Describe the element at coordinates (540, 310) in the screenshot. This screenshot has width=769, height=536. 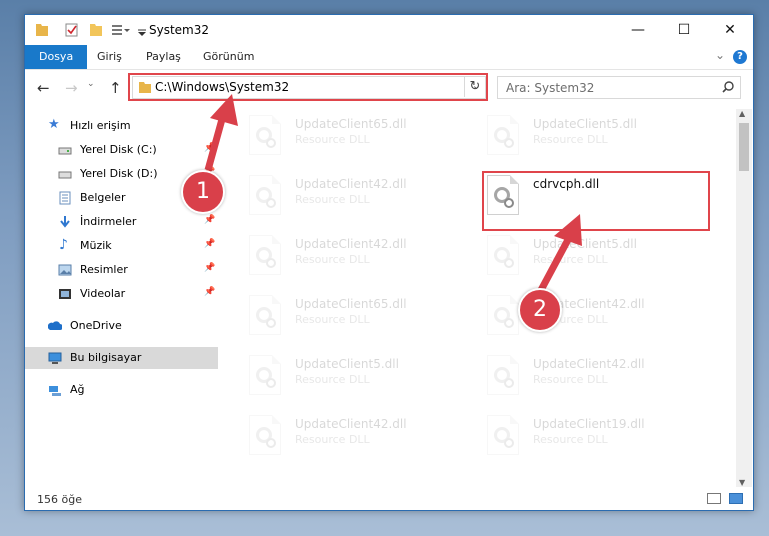
I see `step-2-badge: 2` at that location.